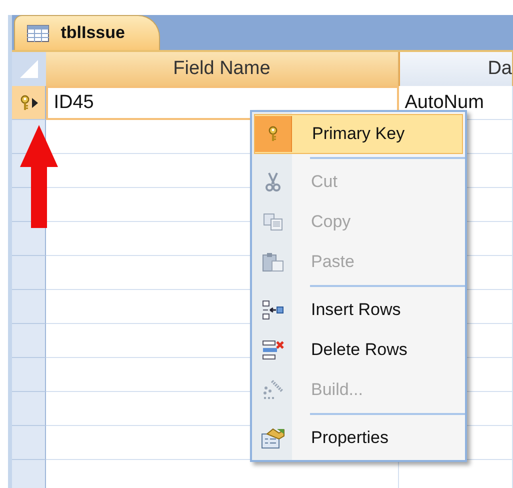 This screenshot has height=488, width=513. Describe the element at coordinates (37, 33) in the screenshot. I see `table-icon` at that location.